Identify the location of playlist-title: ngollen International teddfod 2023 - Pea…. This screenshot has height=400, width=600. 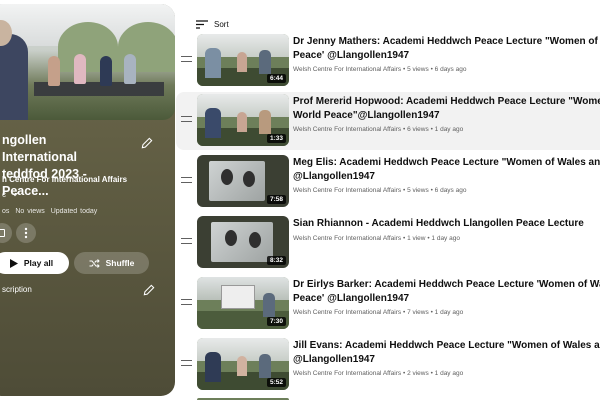
(44, 165).